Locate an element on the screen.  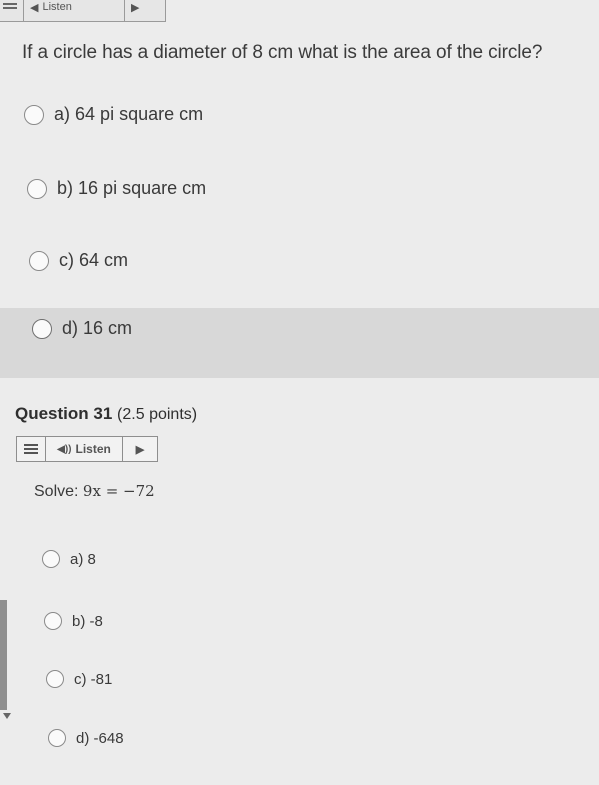
question-31-heading: Question 31 (2.5 points) is located at coordinates (106, 414).